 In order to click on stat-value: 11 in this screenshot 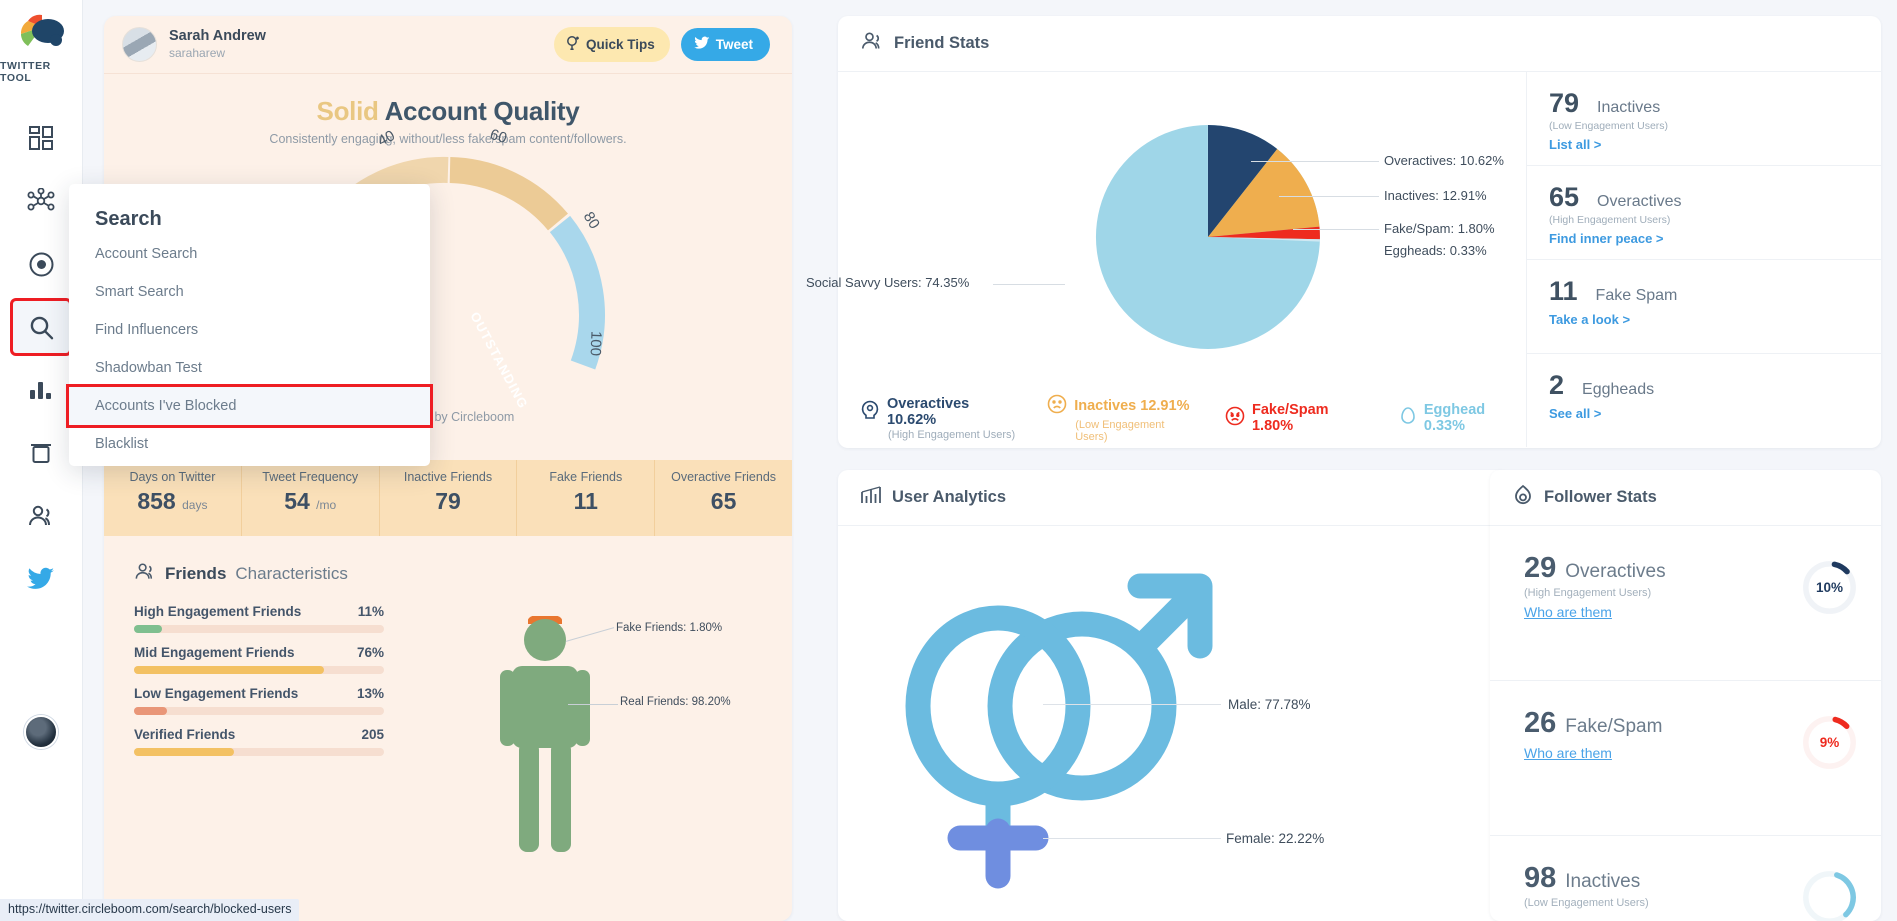, I will do `click(585, 501)`.